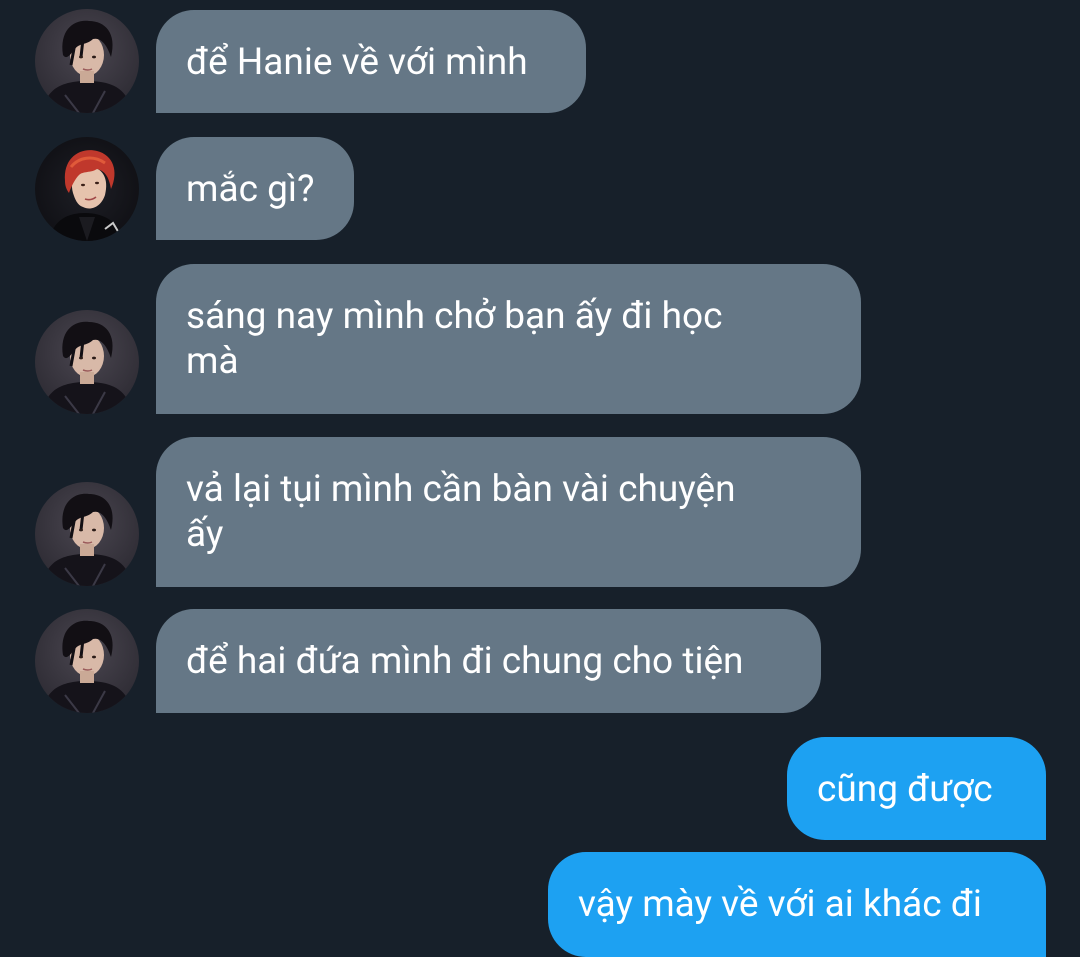 Image resolution: width=1080 pixels, height=957 pixels. Describe the element at coordinates (508, 339) in the screenshot. I see `incoming-message-bubble: sáng nay mình chở bạn ấy đi học mà` at that location.